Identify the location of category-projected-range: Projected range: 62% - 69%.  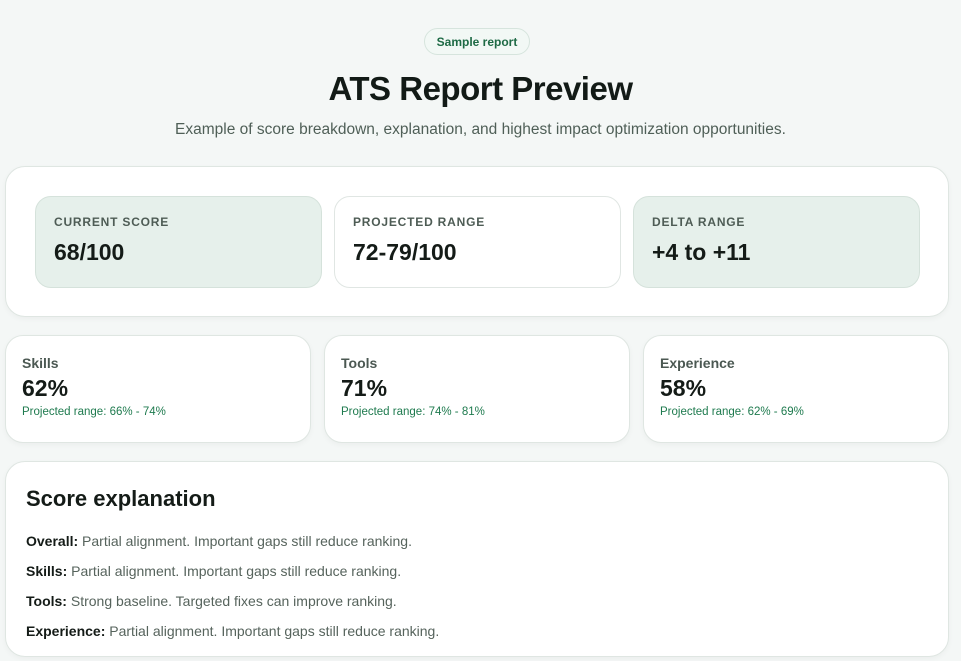
(732, 412).